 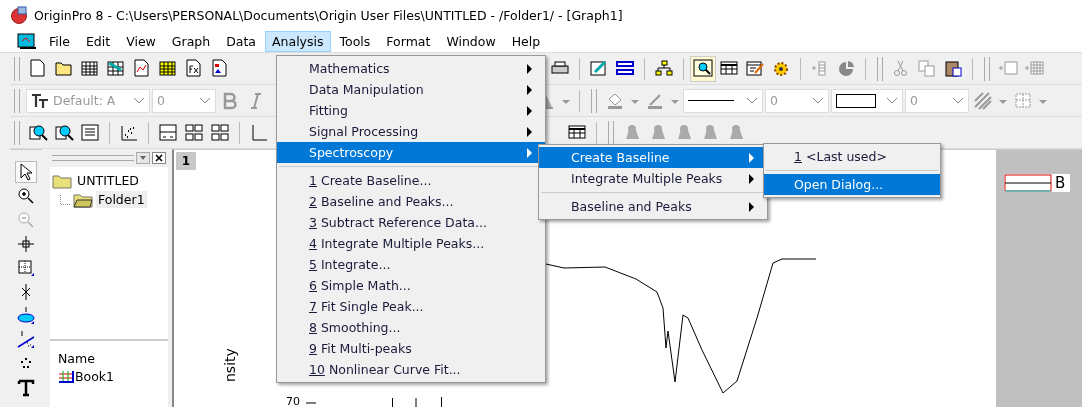 I want to click on menu-item: Analysis, so click(x=298, y=41).